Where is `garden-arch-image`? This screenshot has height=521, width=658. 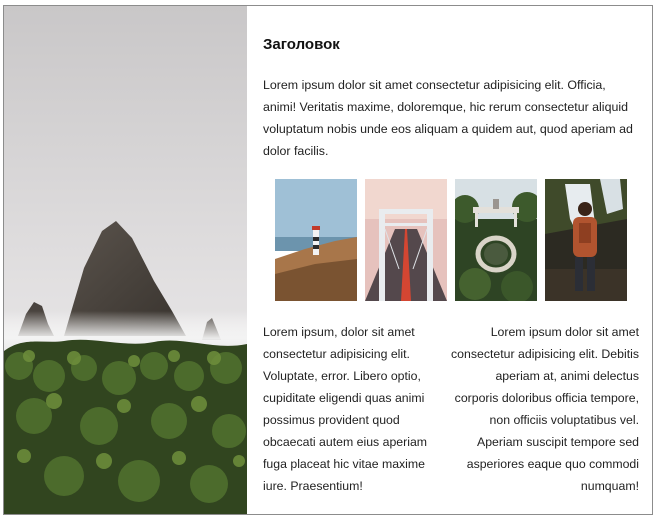 garden-arch-image is located at coordinates (496, 240).